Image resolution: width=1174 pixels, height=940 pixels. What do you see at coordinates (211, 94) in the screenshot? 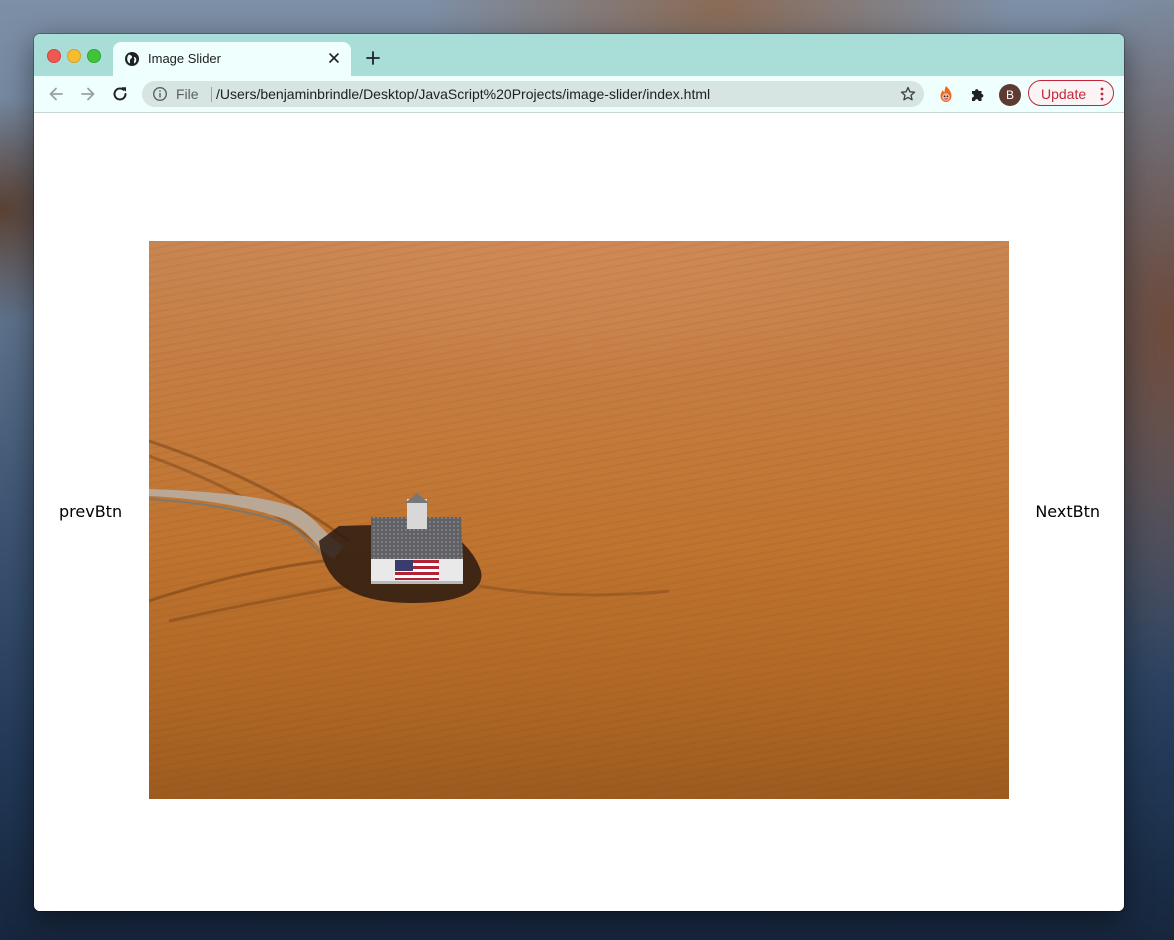
I see `address-separator` at bounding box center [211, 94].